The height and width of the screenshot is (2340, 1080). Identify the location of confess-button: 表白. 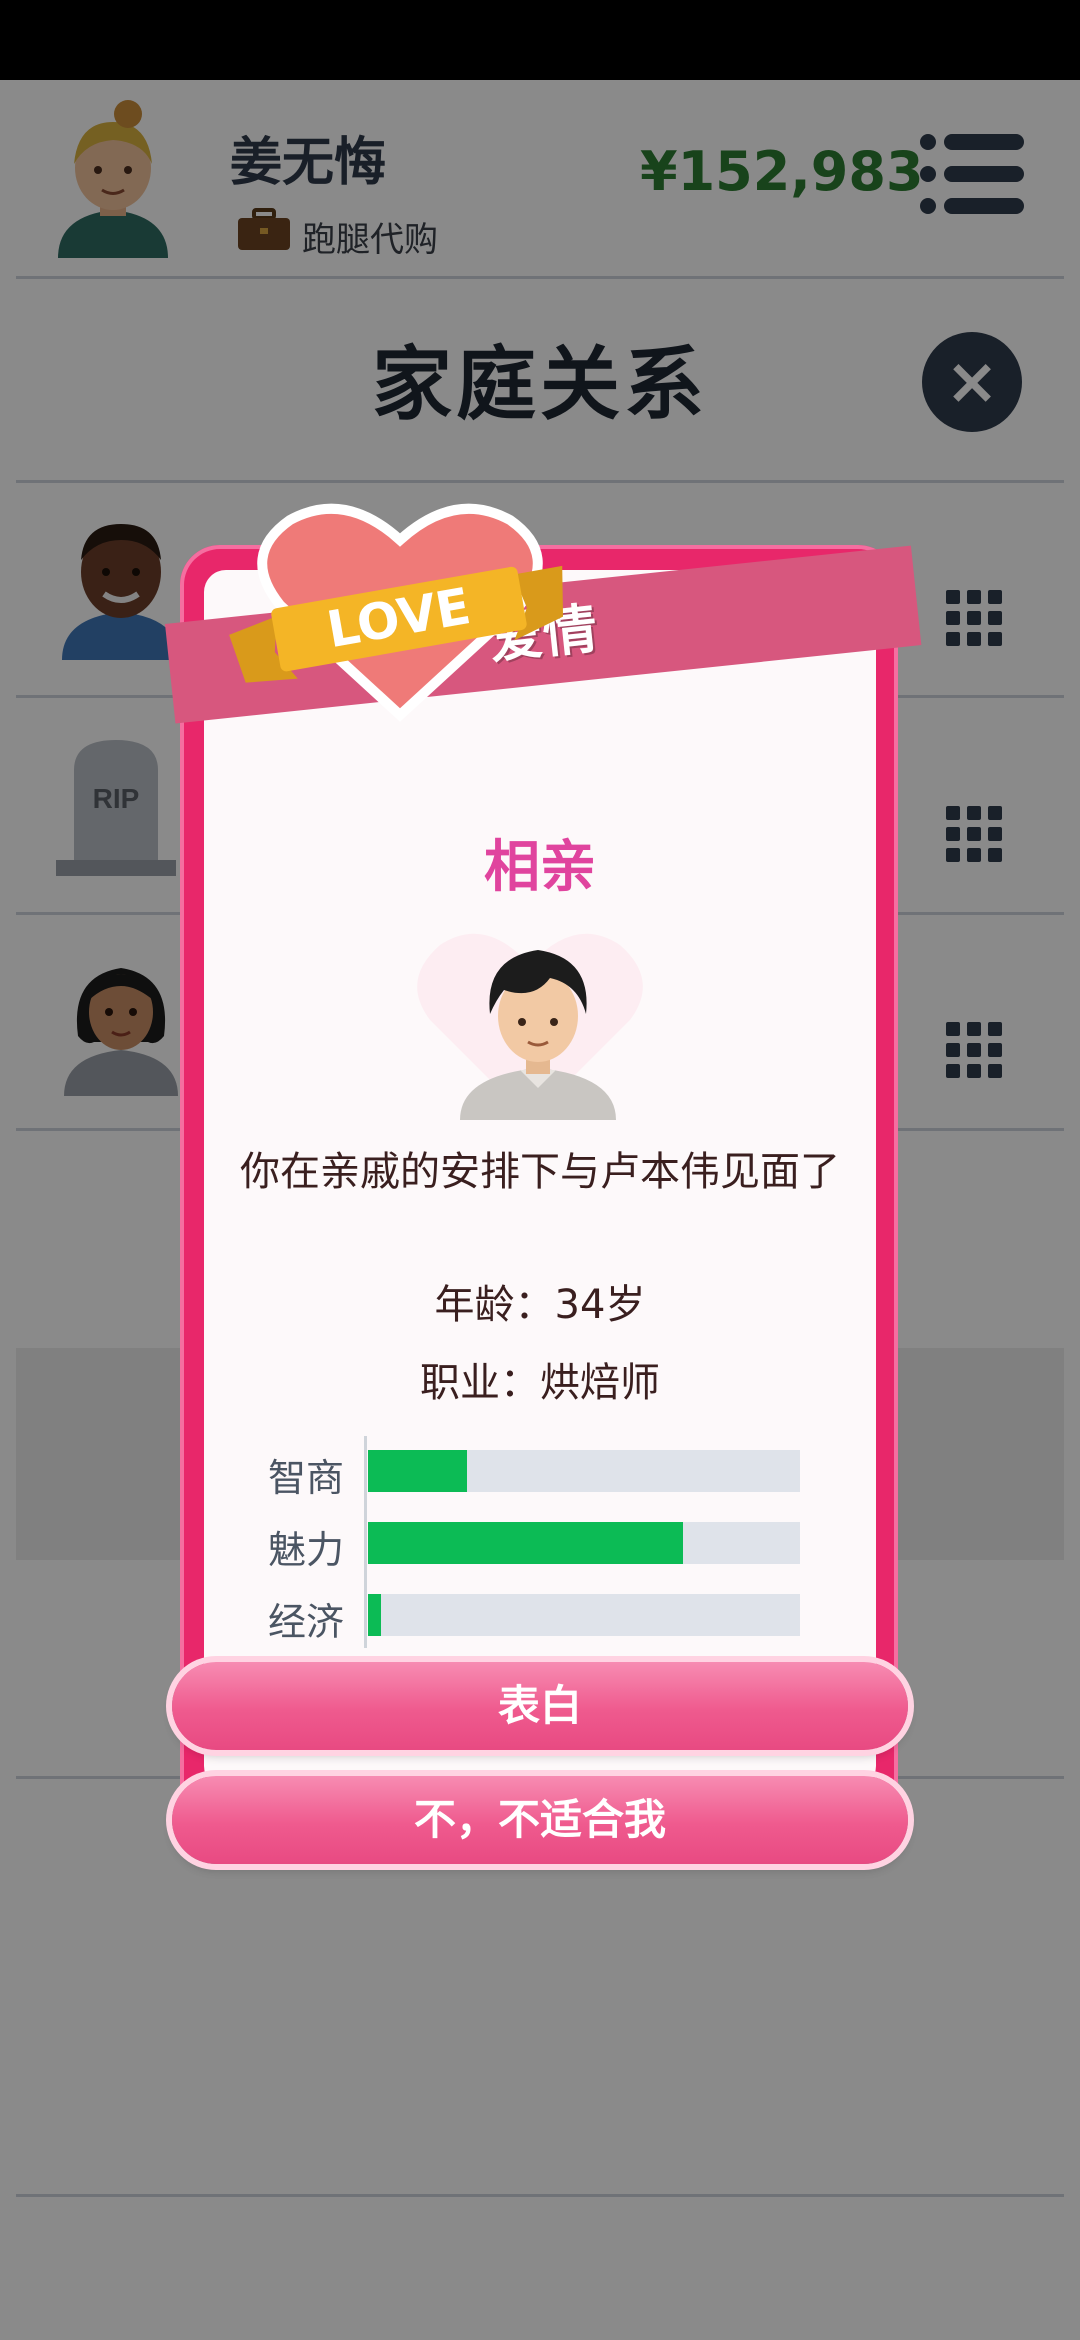
(540, 1706).